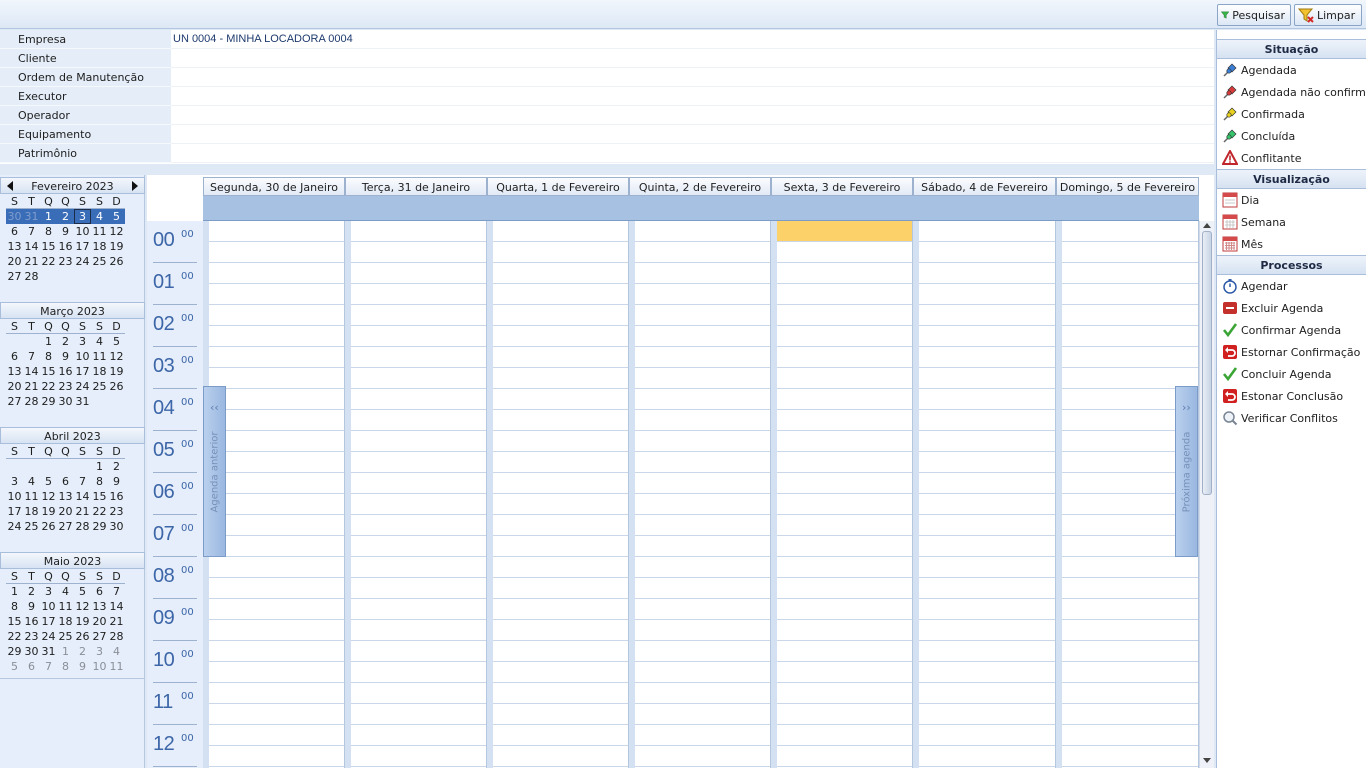 This screenshot has height=768, width=1366. I want to click on status-item: Agendada, so click(1291, 70).